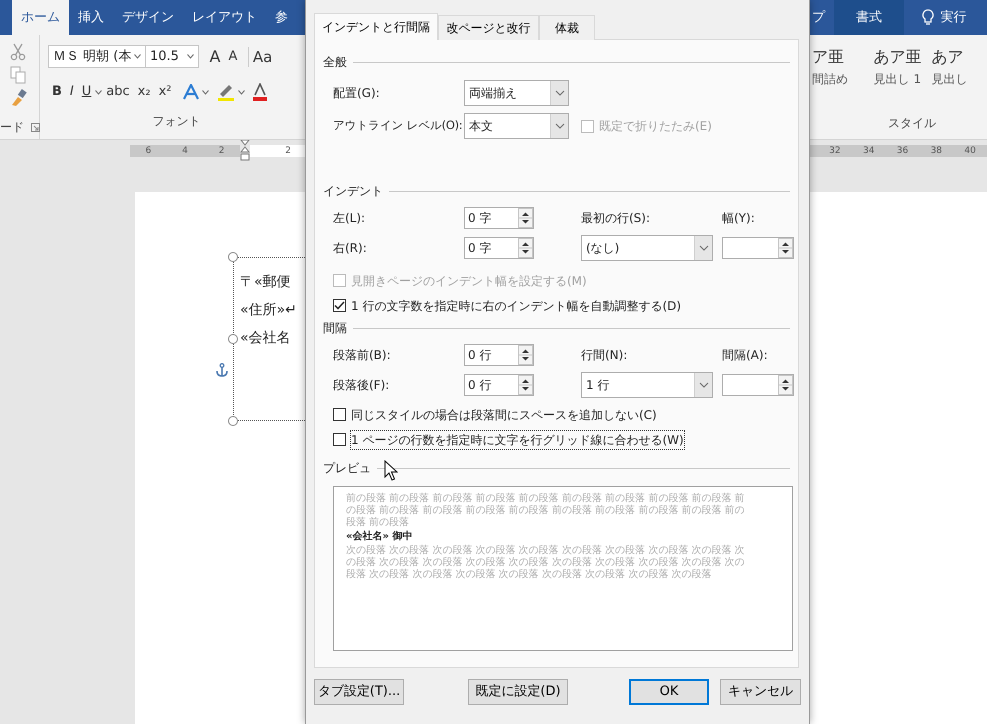 This screenshot has width=987, height=724. I want to click on field-label: 右(R):, so click(350, 248).